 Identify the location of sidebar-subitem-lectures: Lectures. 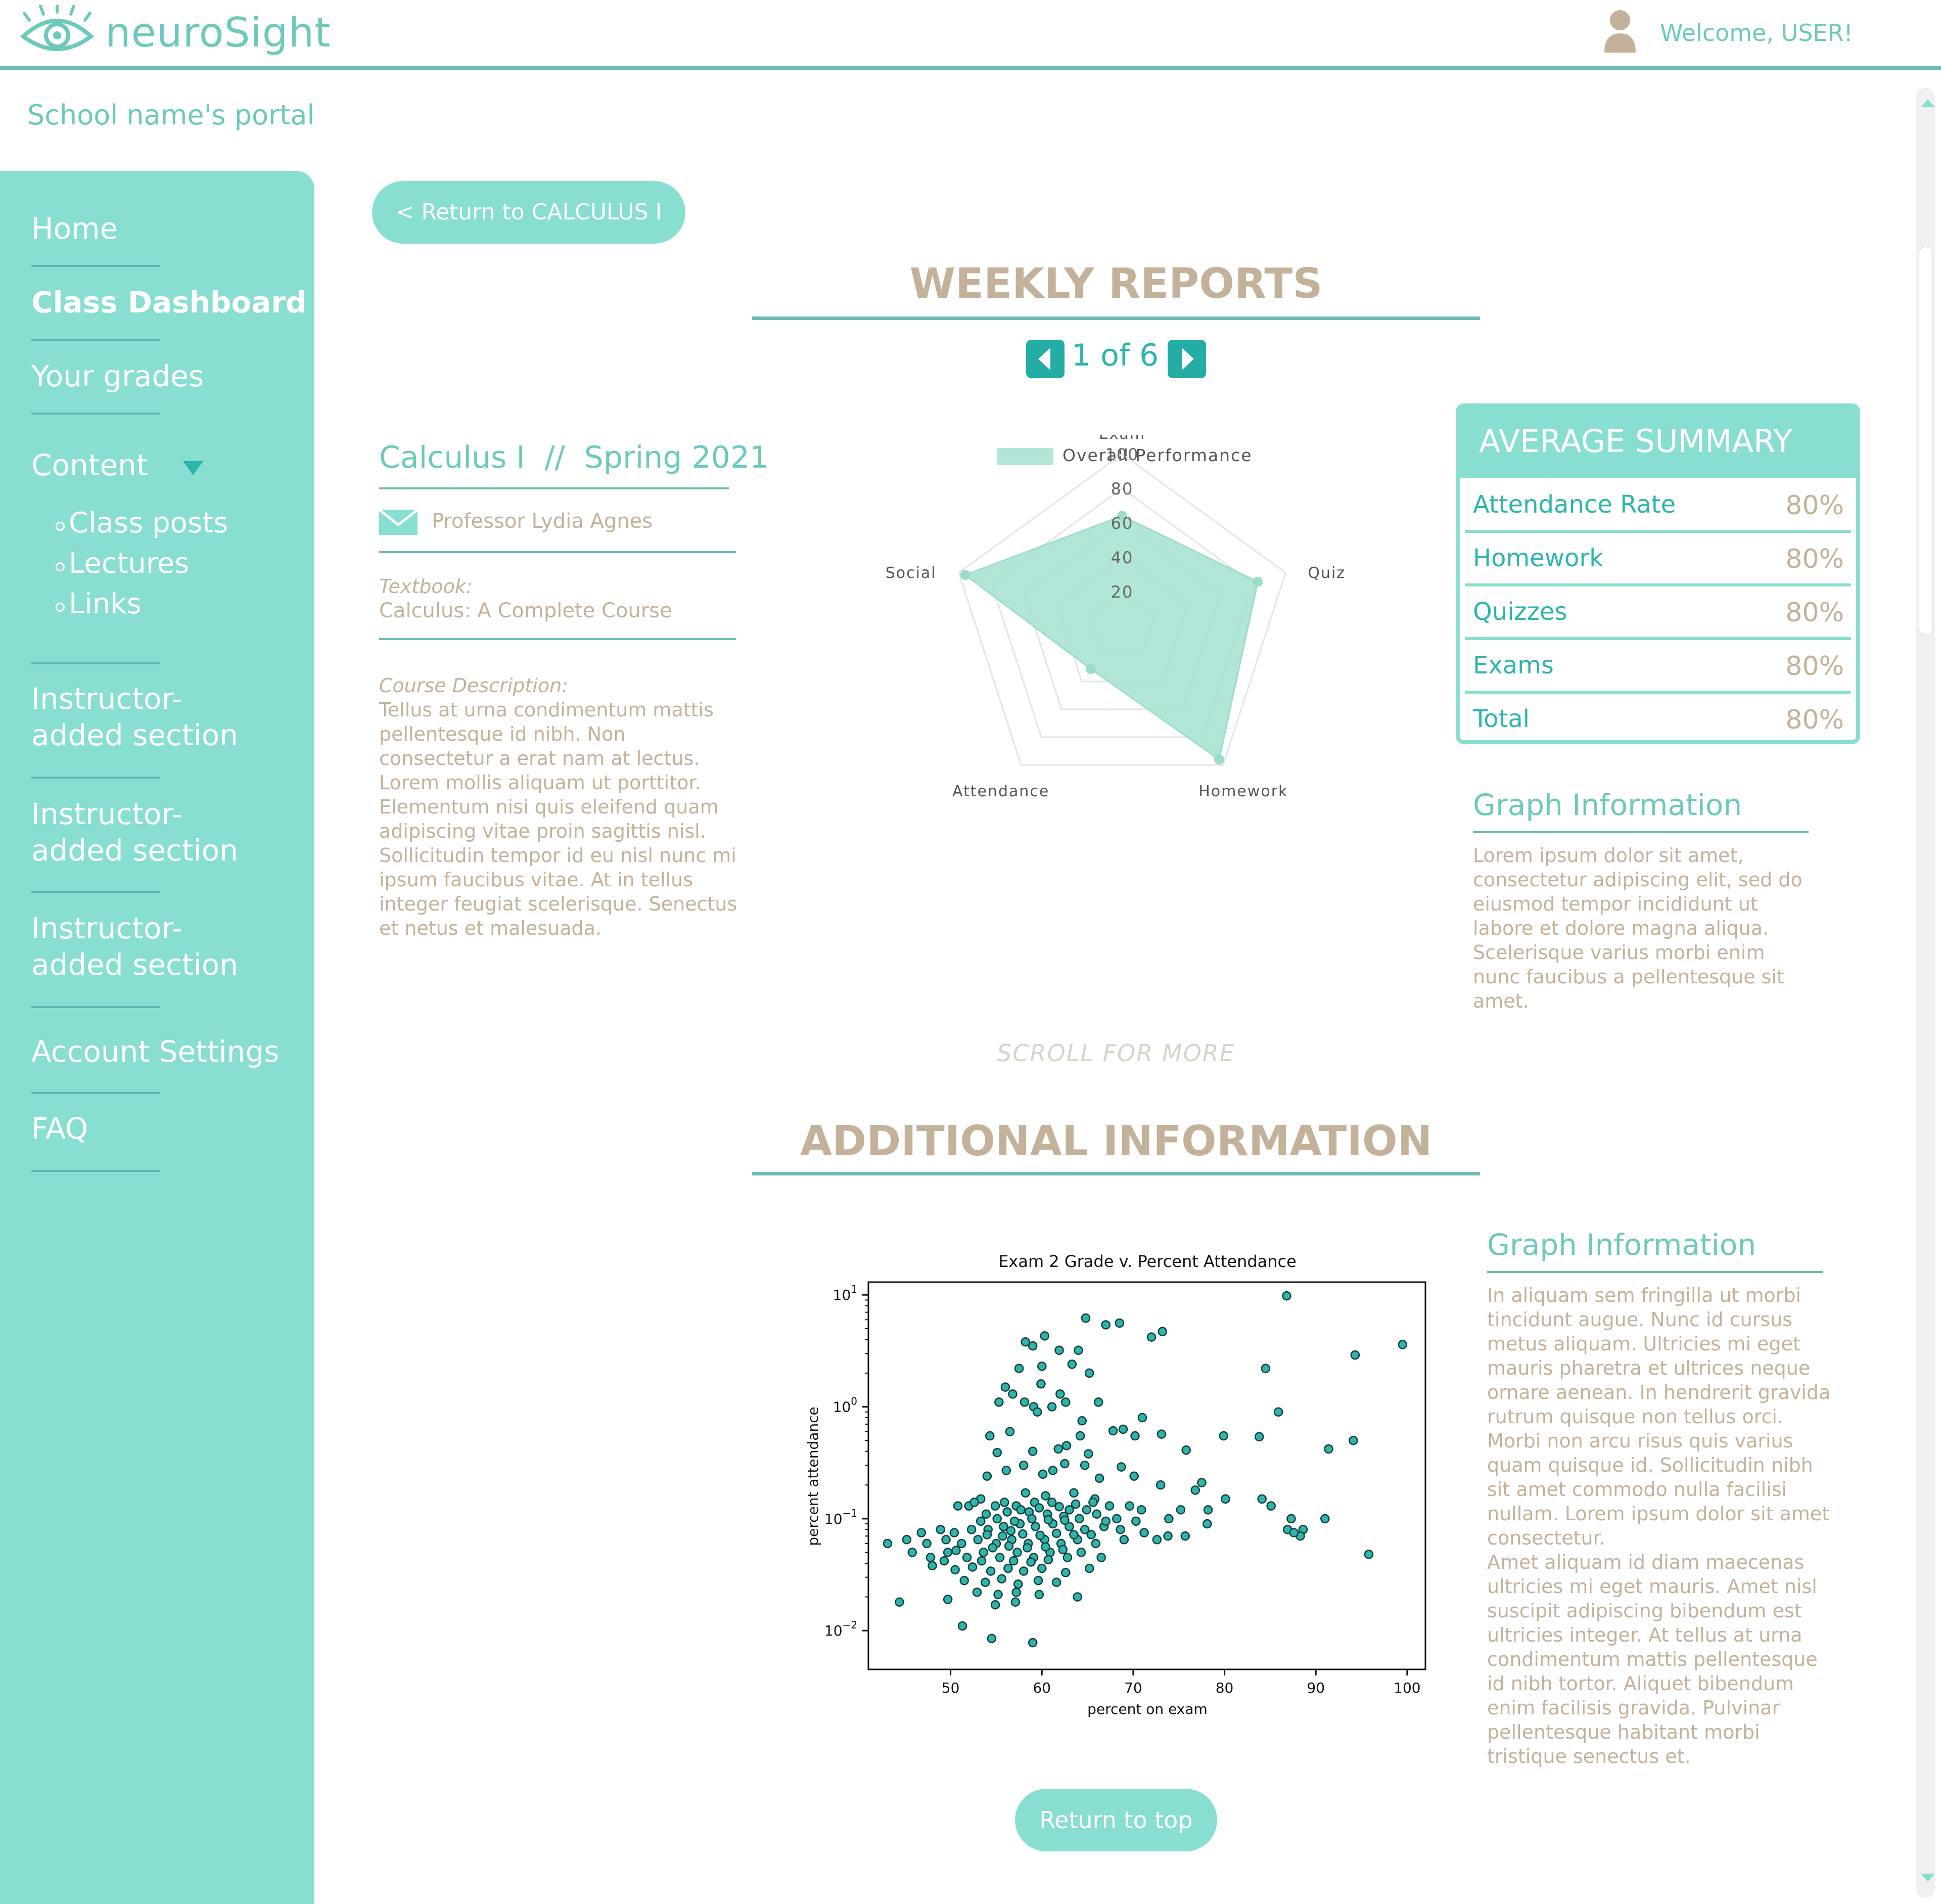
(122, 563).